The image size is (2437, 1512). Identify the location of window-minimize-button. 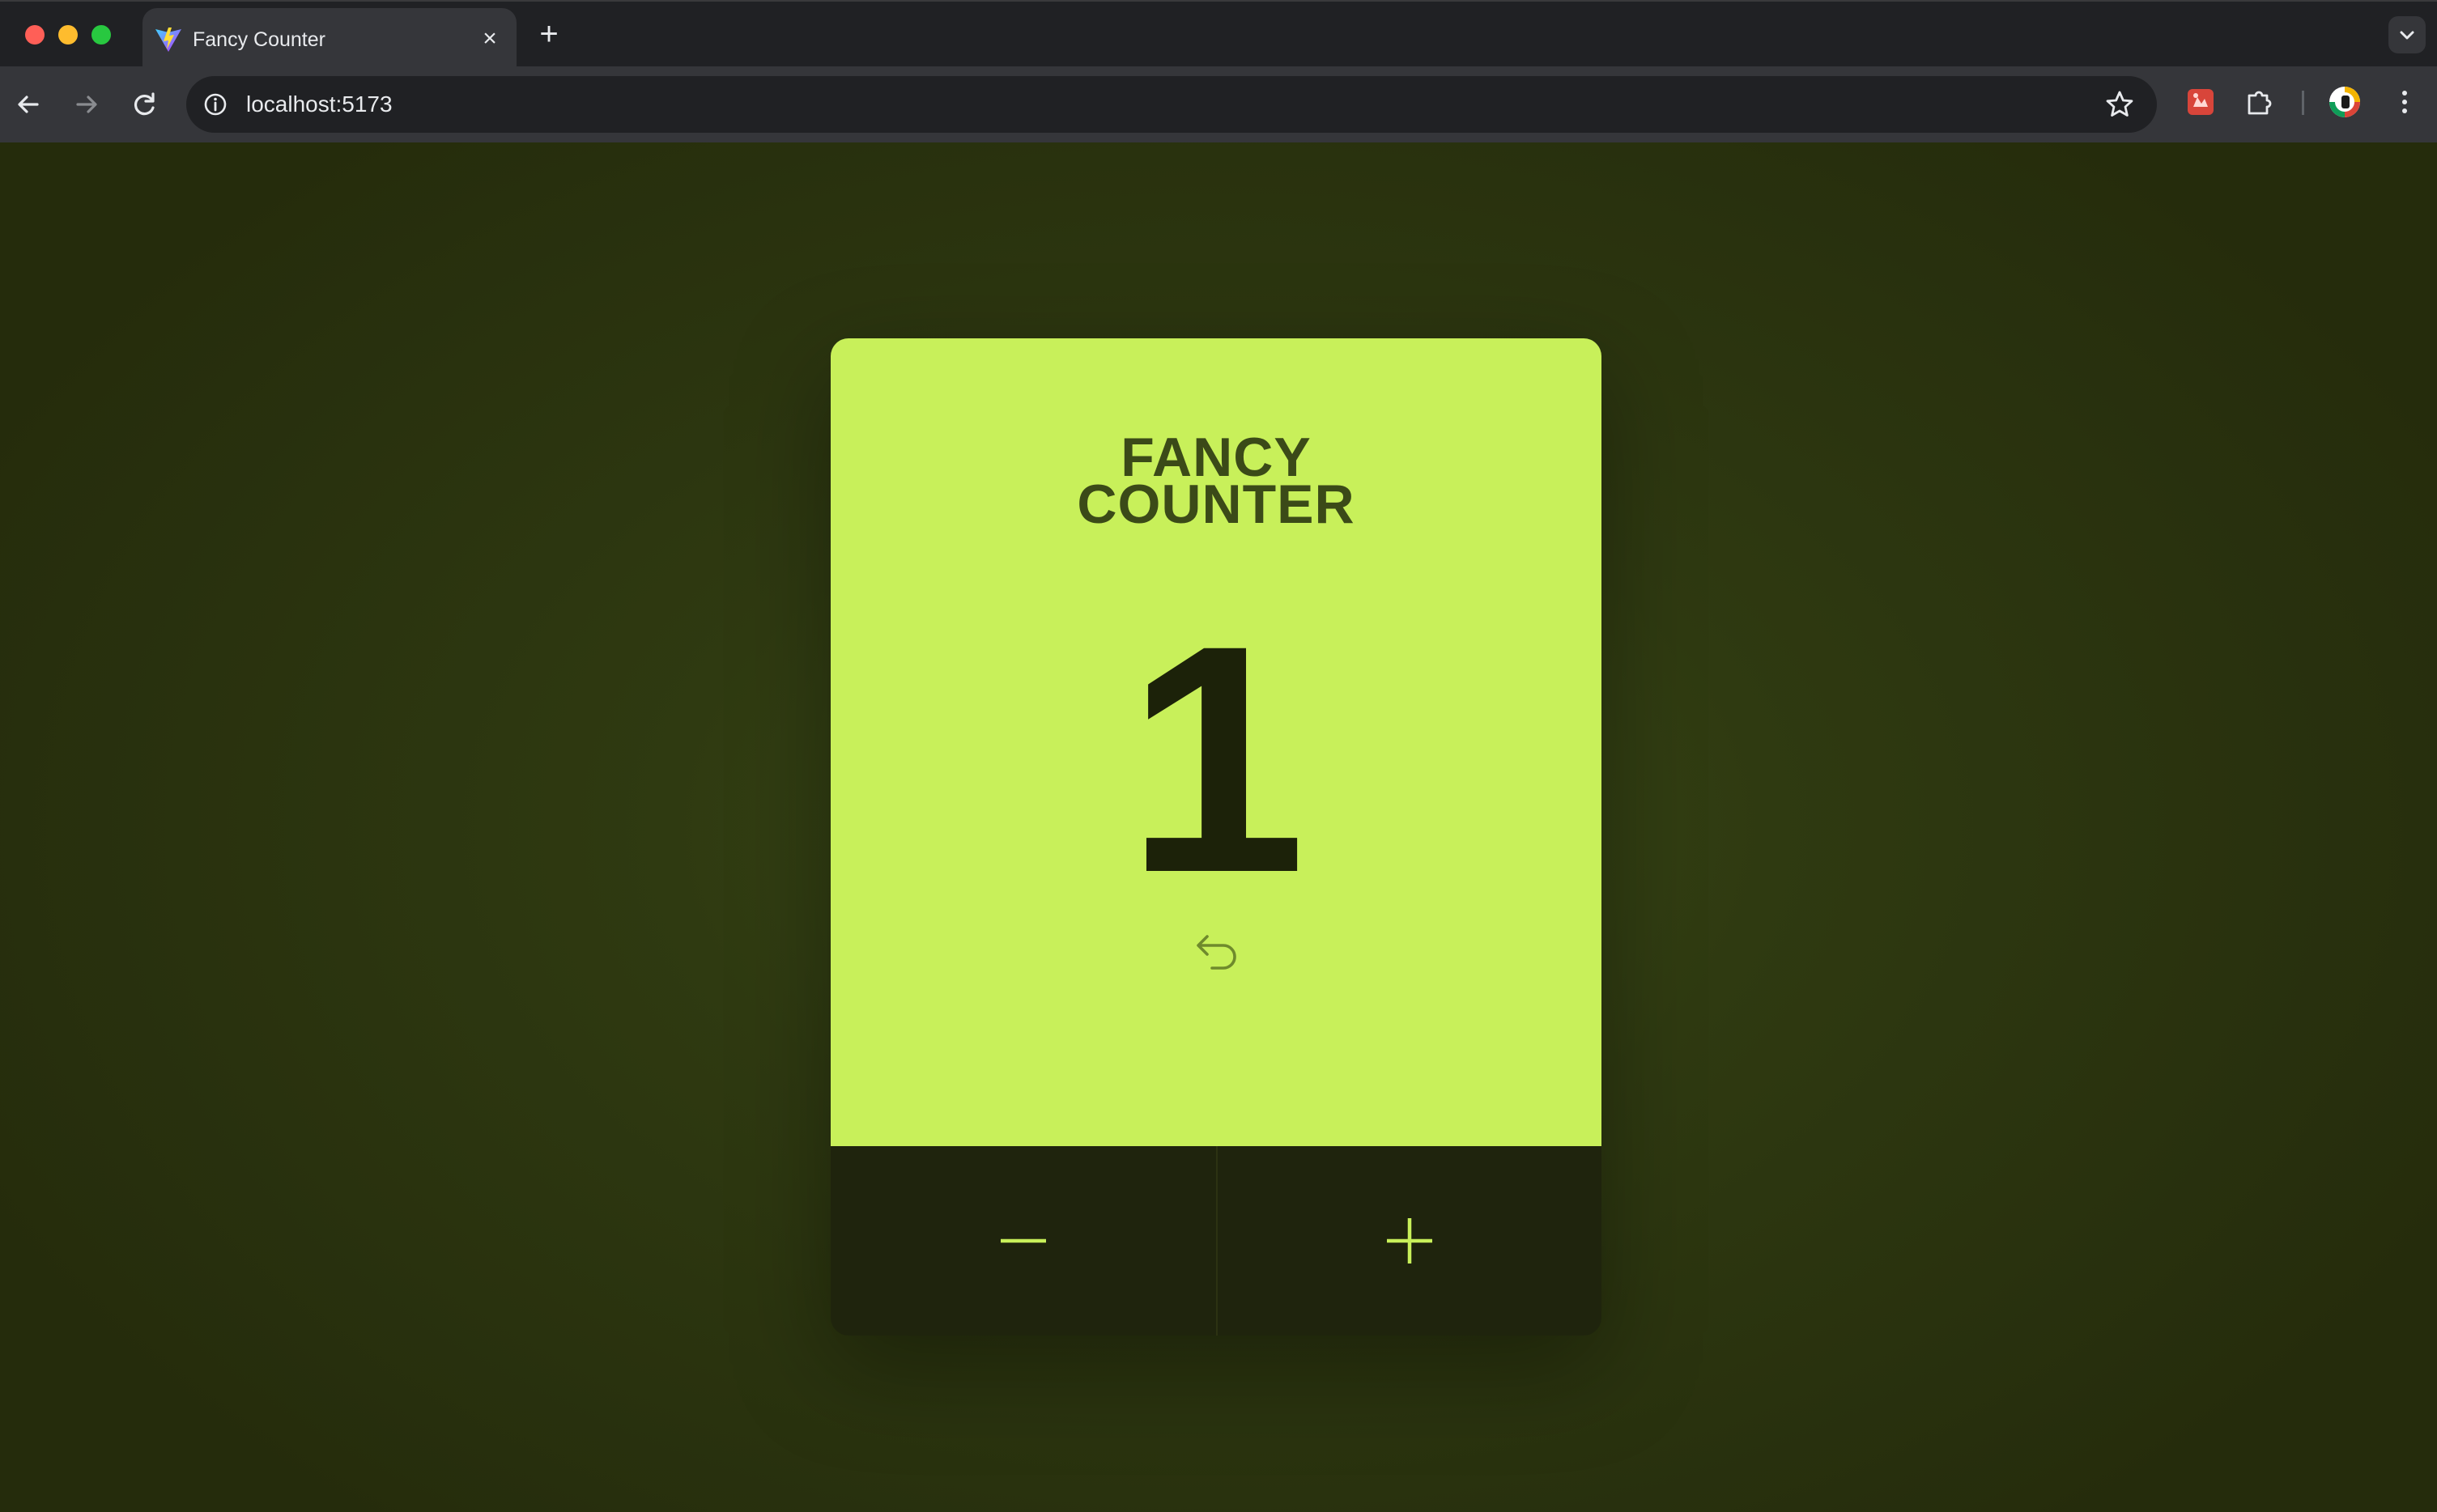
(68, 35).